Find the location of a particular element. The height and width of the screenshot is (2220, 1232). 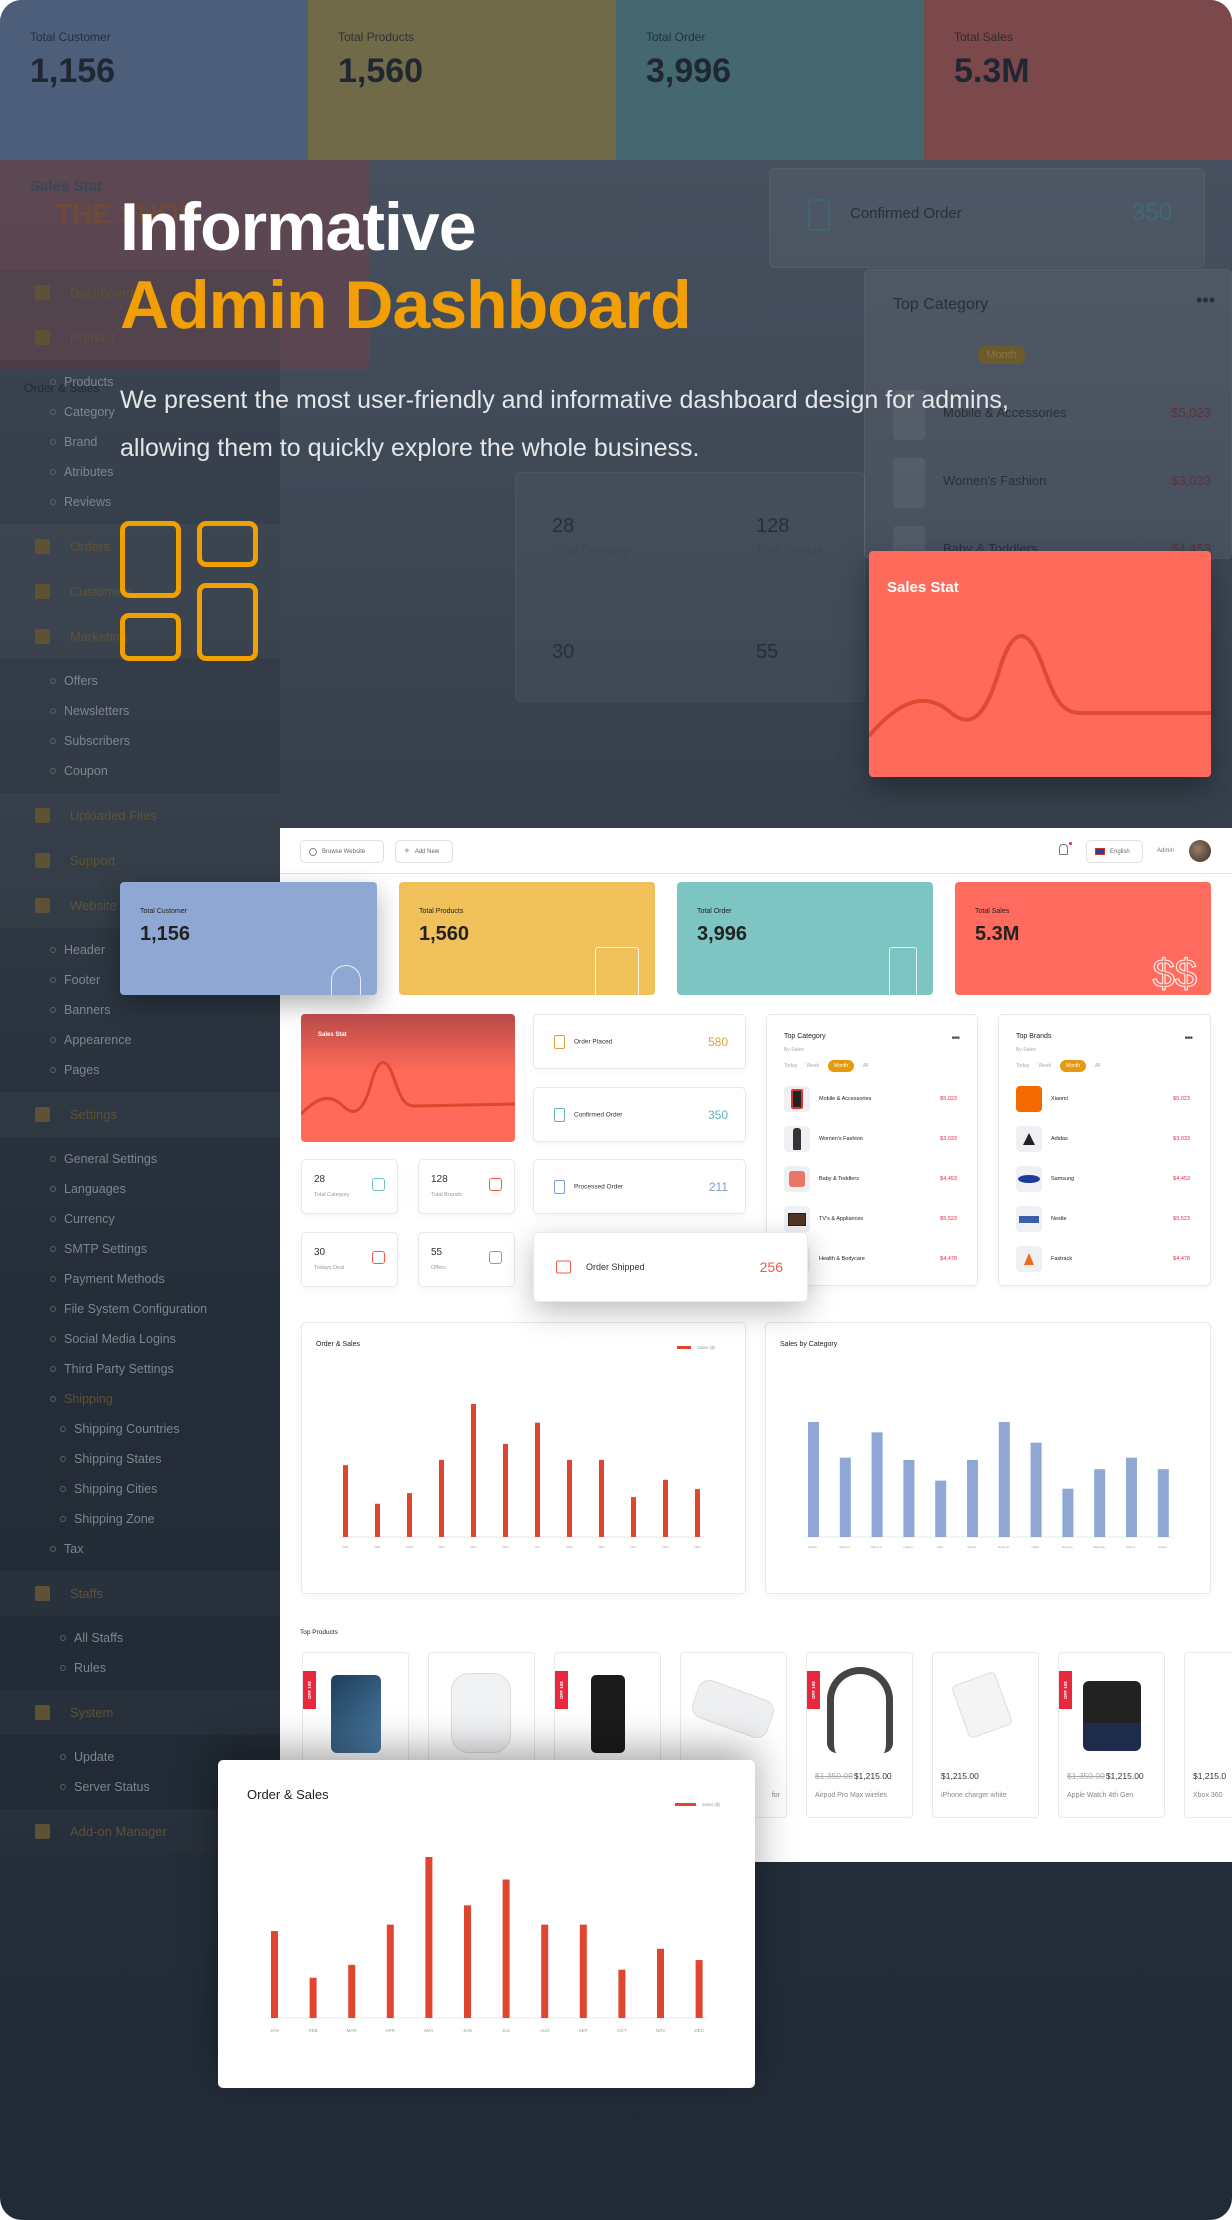

sidebar-item: Shipping Countries is located at coordinates (140, 1429).